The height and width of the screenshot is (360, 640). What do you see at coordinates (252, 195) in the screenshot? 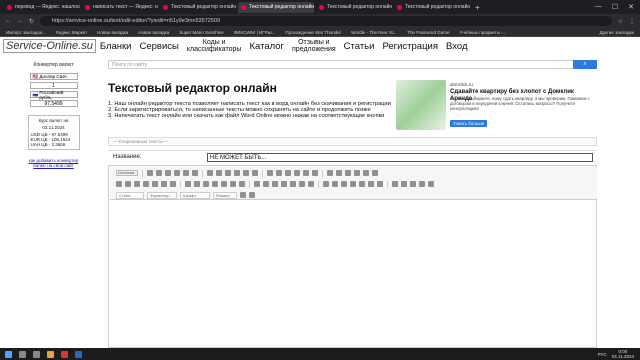
I see `bg-color-icon` at bounding box center [252, 195].